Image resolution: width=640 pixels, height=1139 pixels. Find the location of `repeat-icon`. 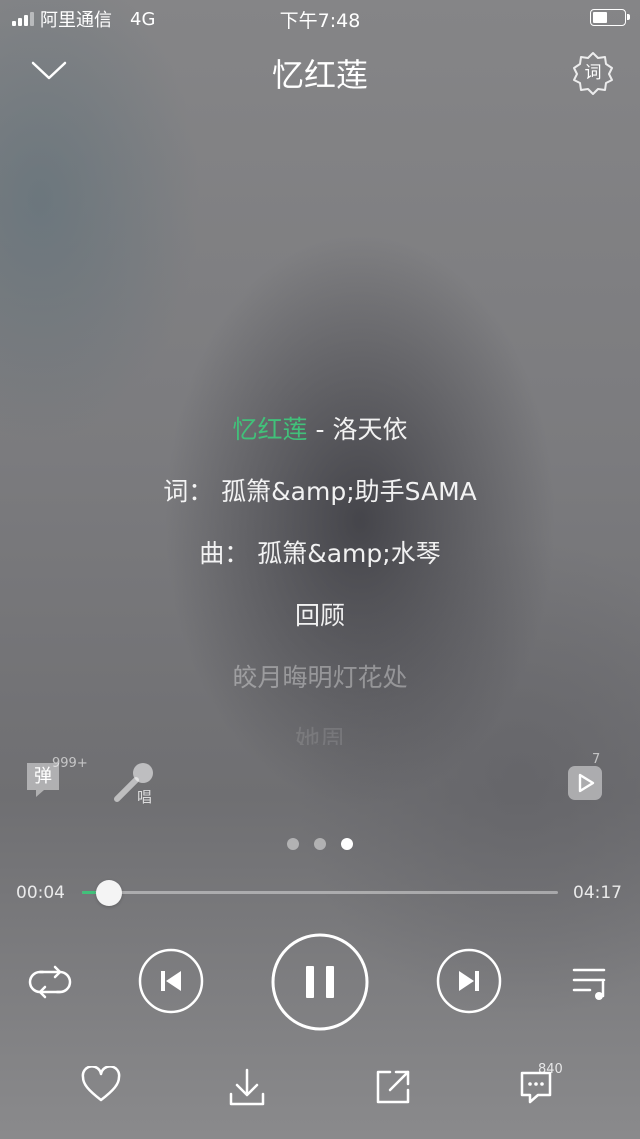

repeat-icon is located at coordinates (50, 982).